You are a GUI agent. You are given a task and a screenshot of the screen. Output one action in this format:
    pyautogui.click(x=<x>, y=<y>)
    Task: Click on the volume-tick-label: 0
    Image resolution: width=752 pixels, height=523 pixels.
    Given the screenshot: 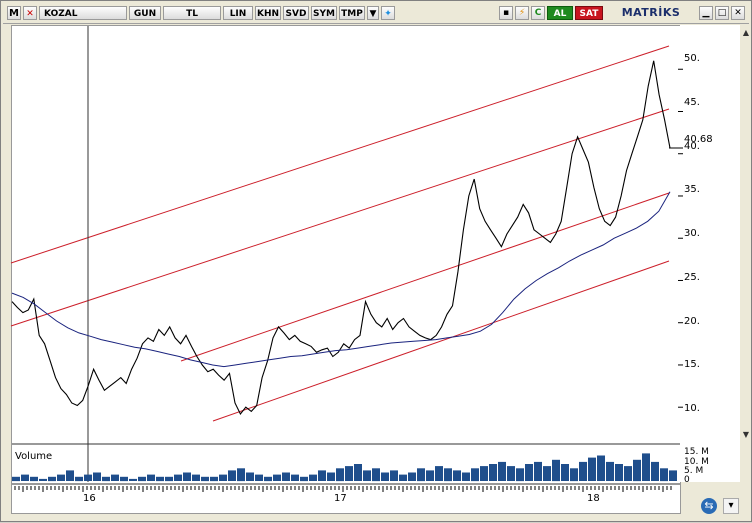 What is the action you would take?
    pyautogui.click(x=687, y=480)
    